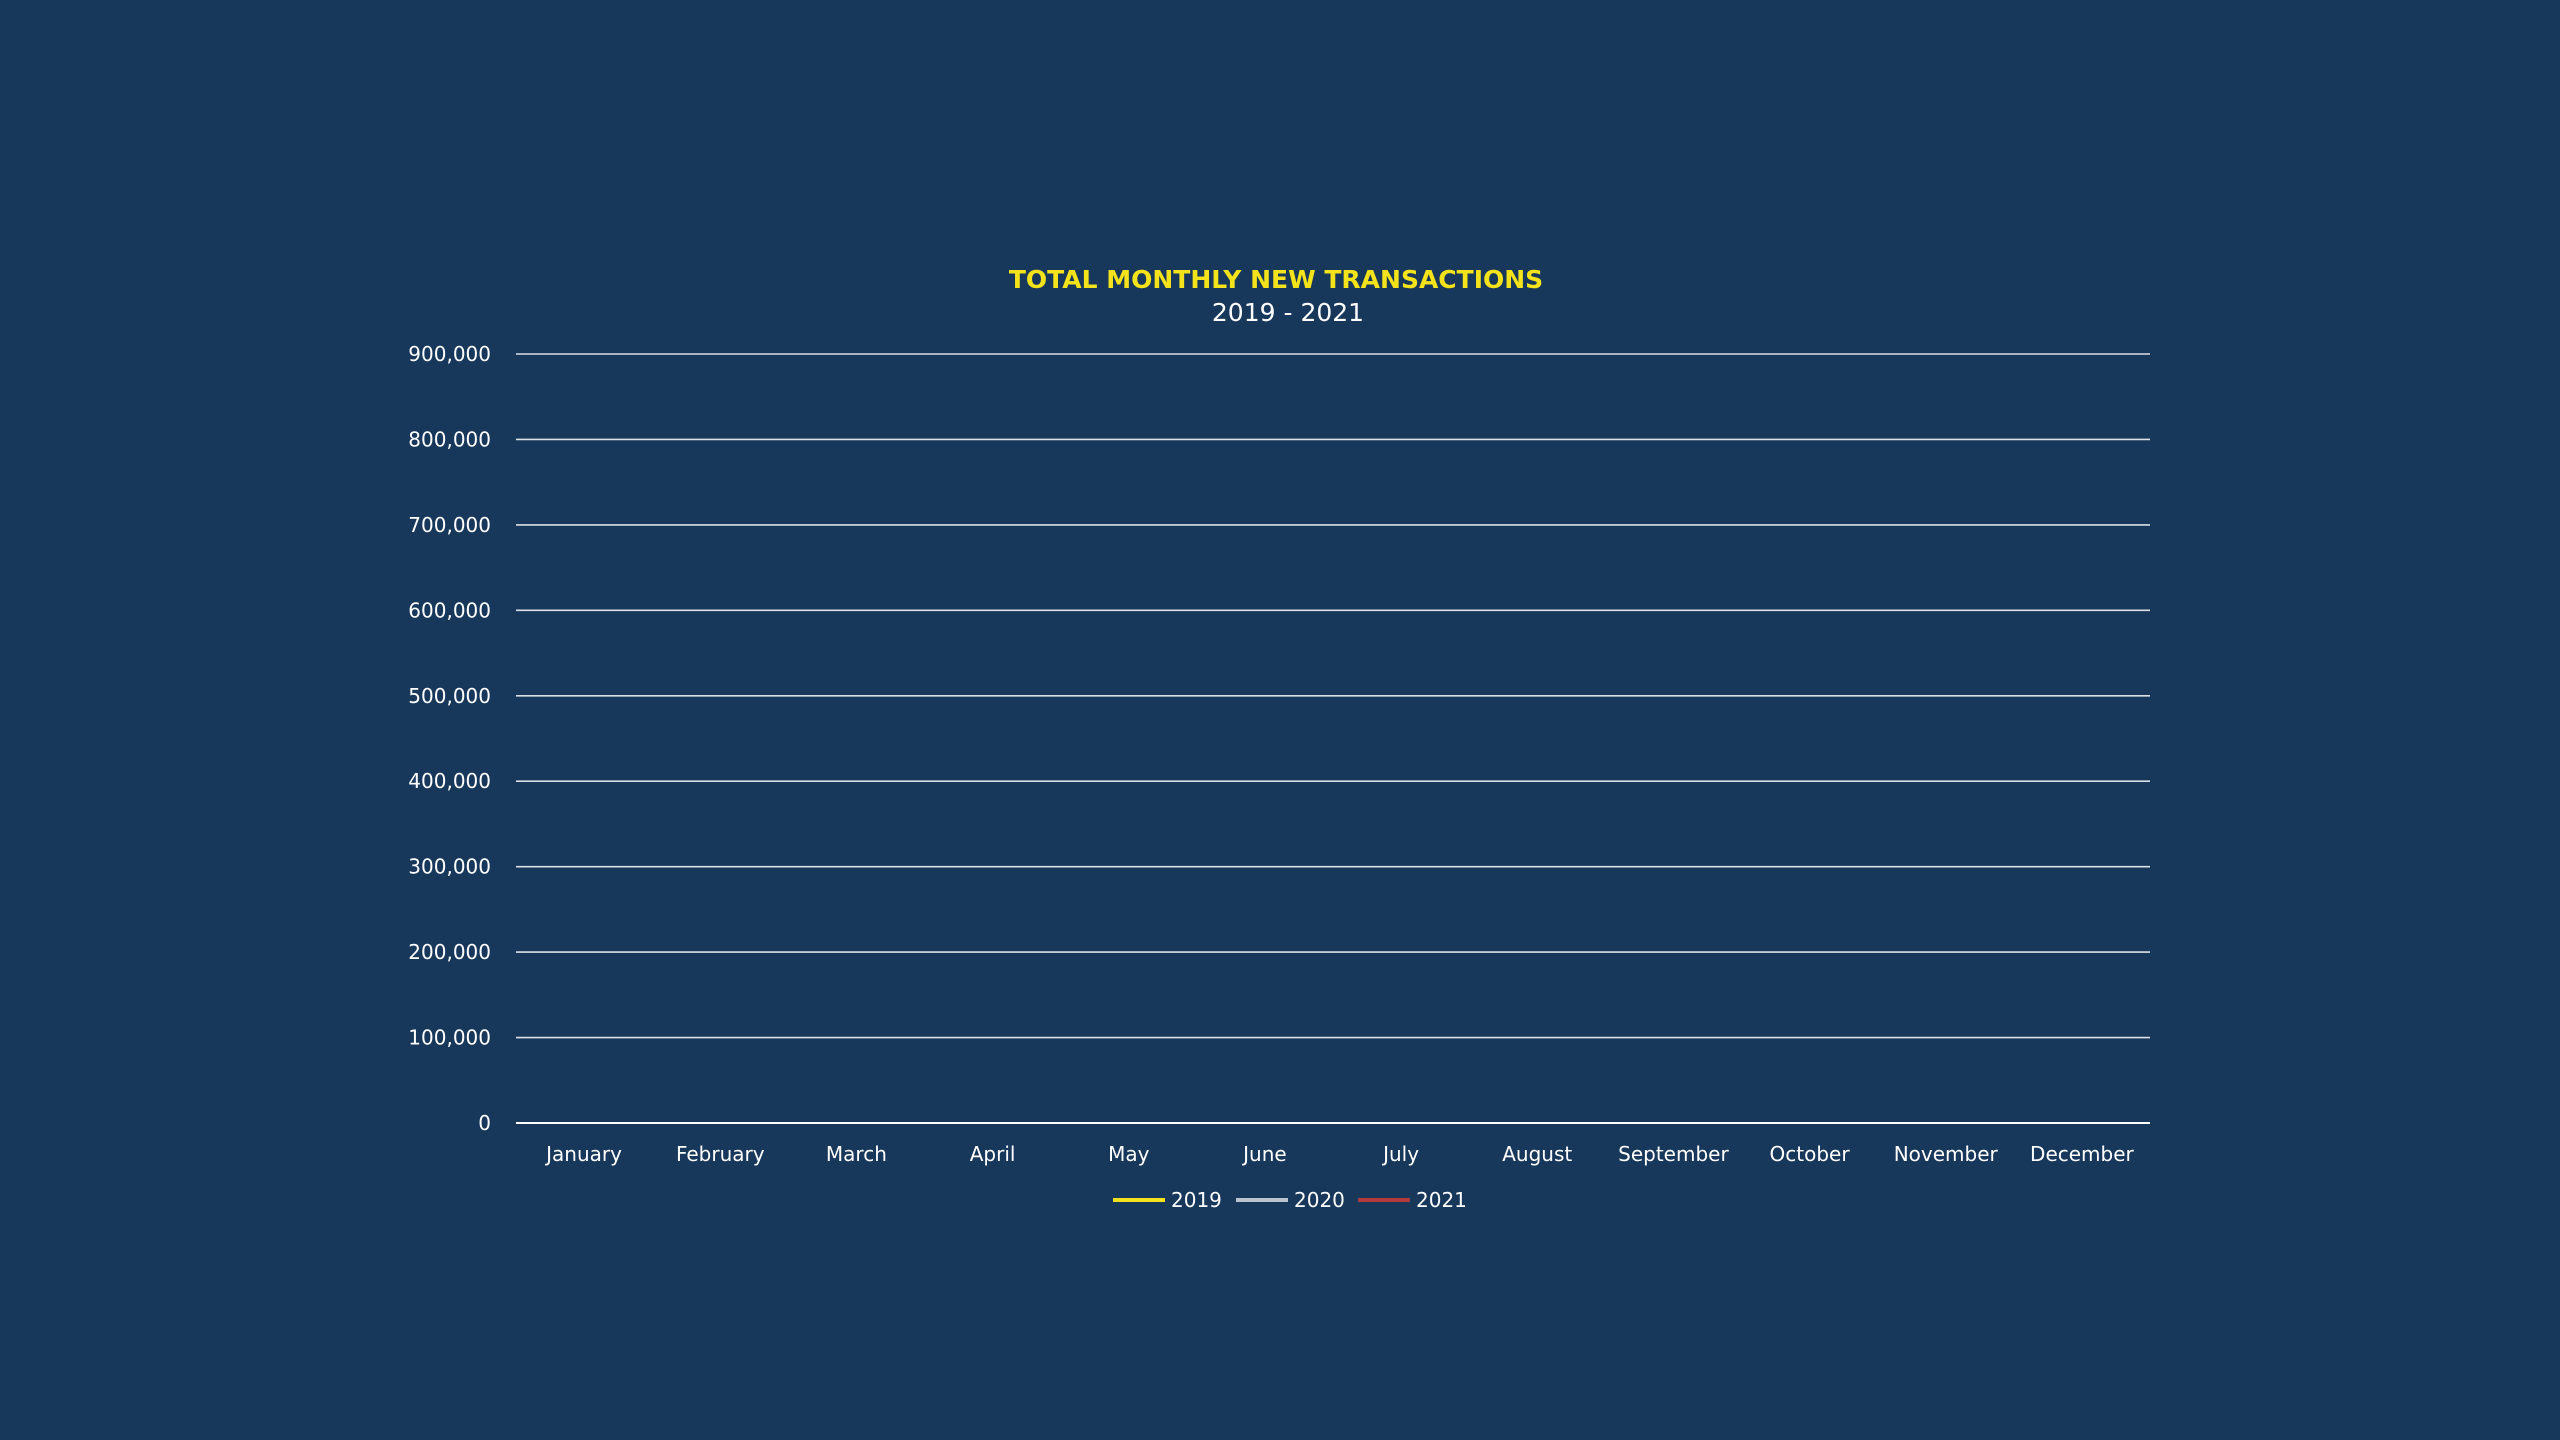 Image resolution: width=2560 pixels, height=1440 pixels. I want to click on x-tick-label: October, so click(1810, 1154).